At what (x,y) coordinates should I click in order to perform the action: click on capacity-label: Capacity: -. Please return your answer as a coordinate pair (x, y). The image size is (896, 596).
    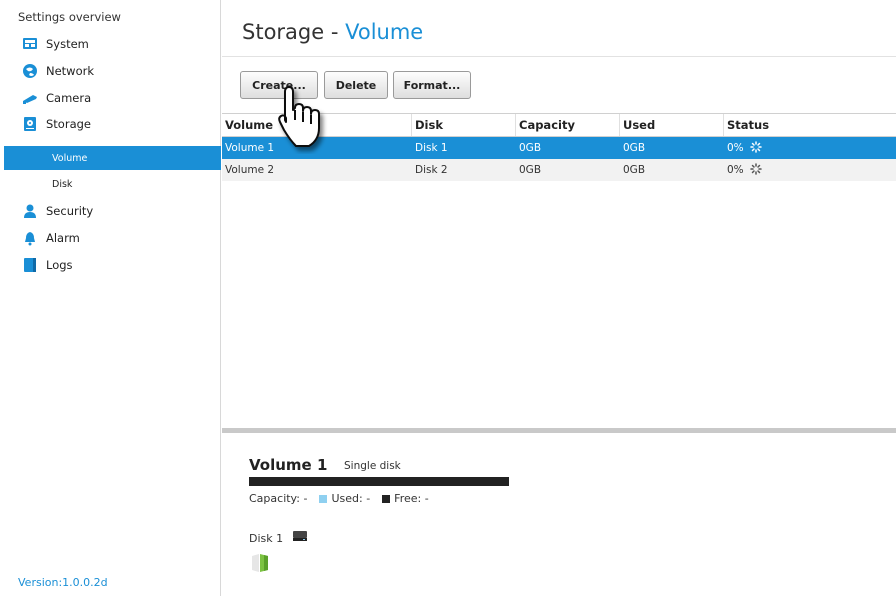
    Looking at the image, I should click on (278, 498).